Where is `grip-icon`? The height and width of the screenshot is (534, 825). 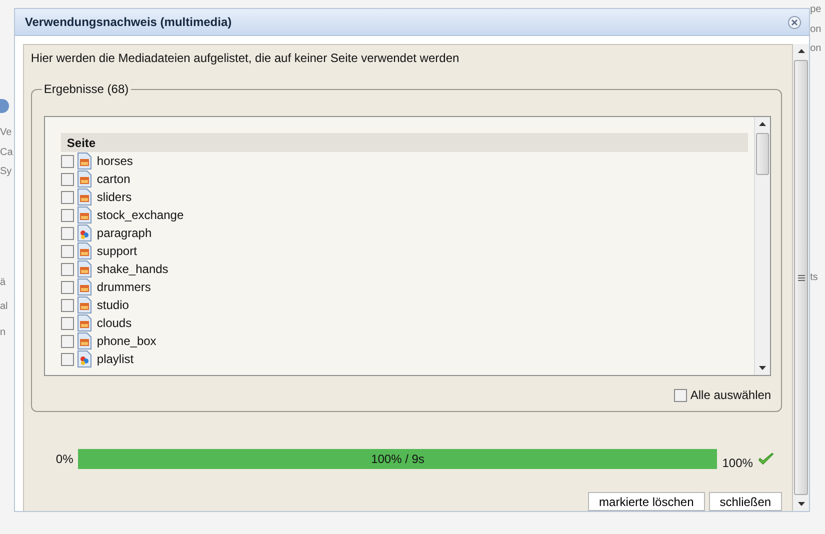 grip-icon is located at coordinates (801, 277).